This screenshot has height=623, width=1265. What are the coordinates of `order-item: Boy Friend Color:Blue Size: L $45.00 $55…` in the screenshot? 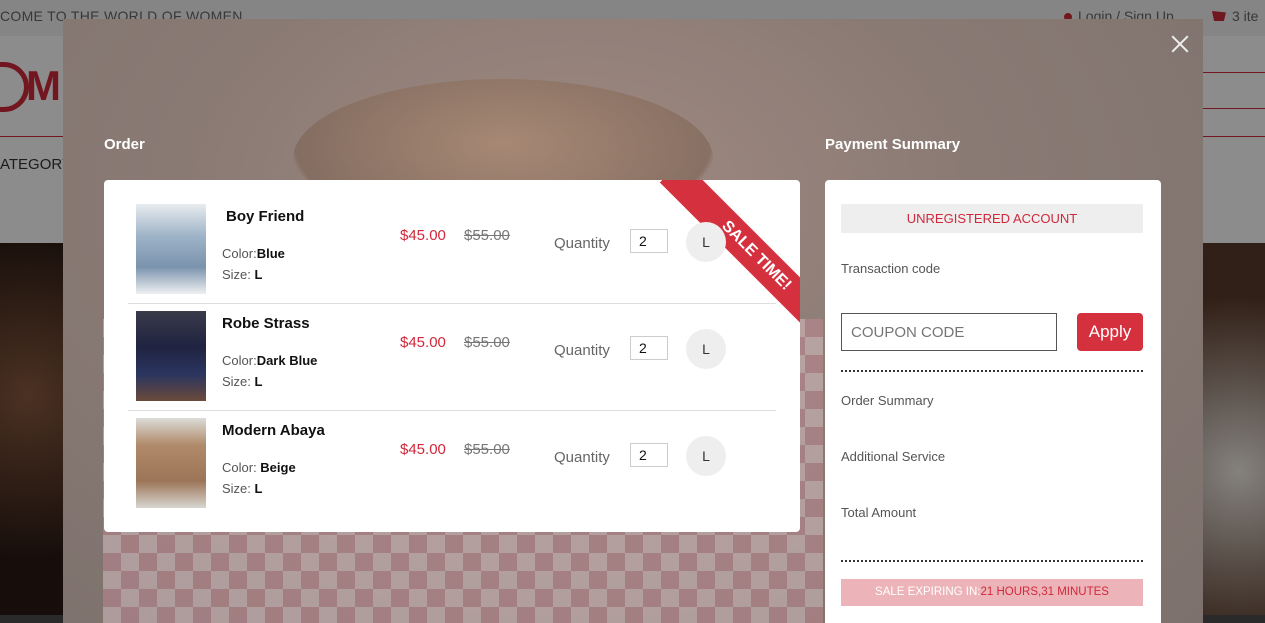 It's located at (452, 250).